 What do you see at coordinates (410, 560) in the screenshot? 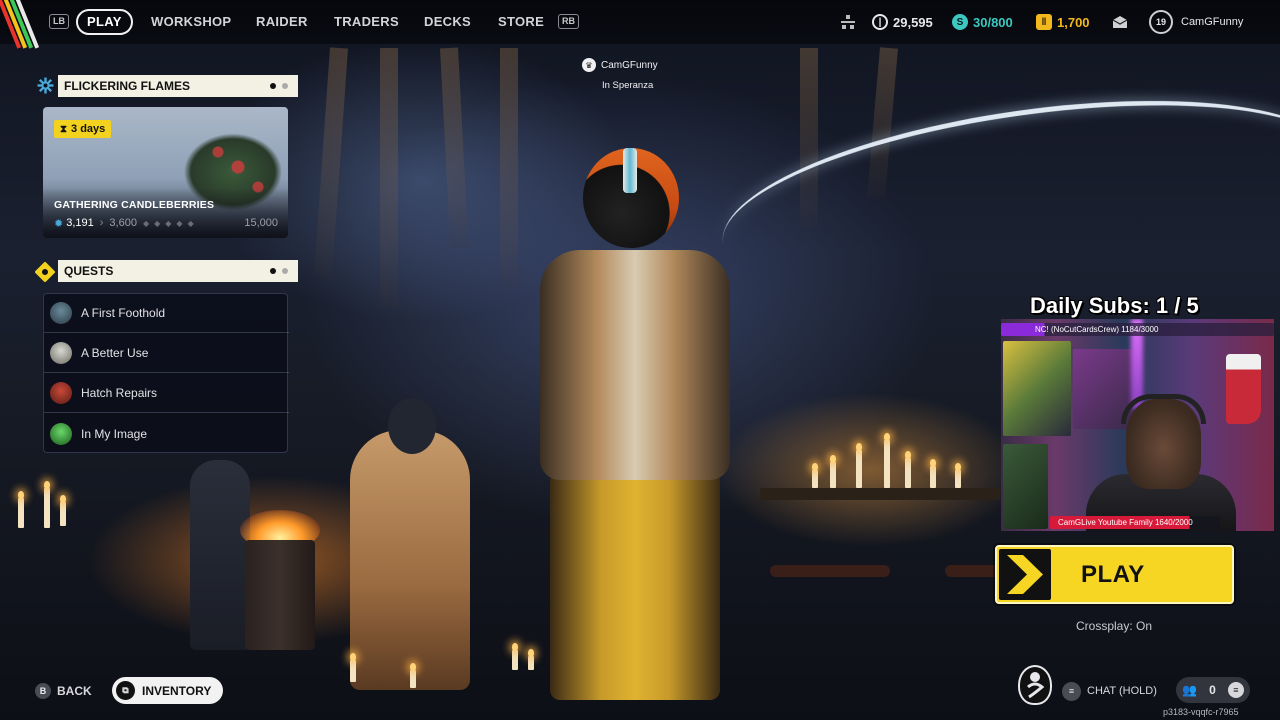
I see `robed-figure` at bounding box center [410, 560].